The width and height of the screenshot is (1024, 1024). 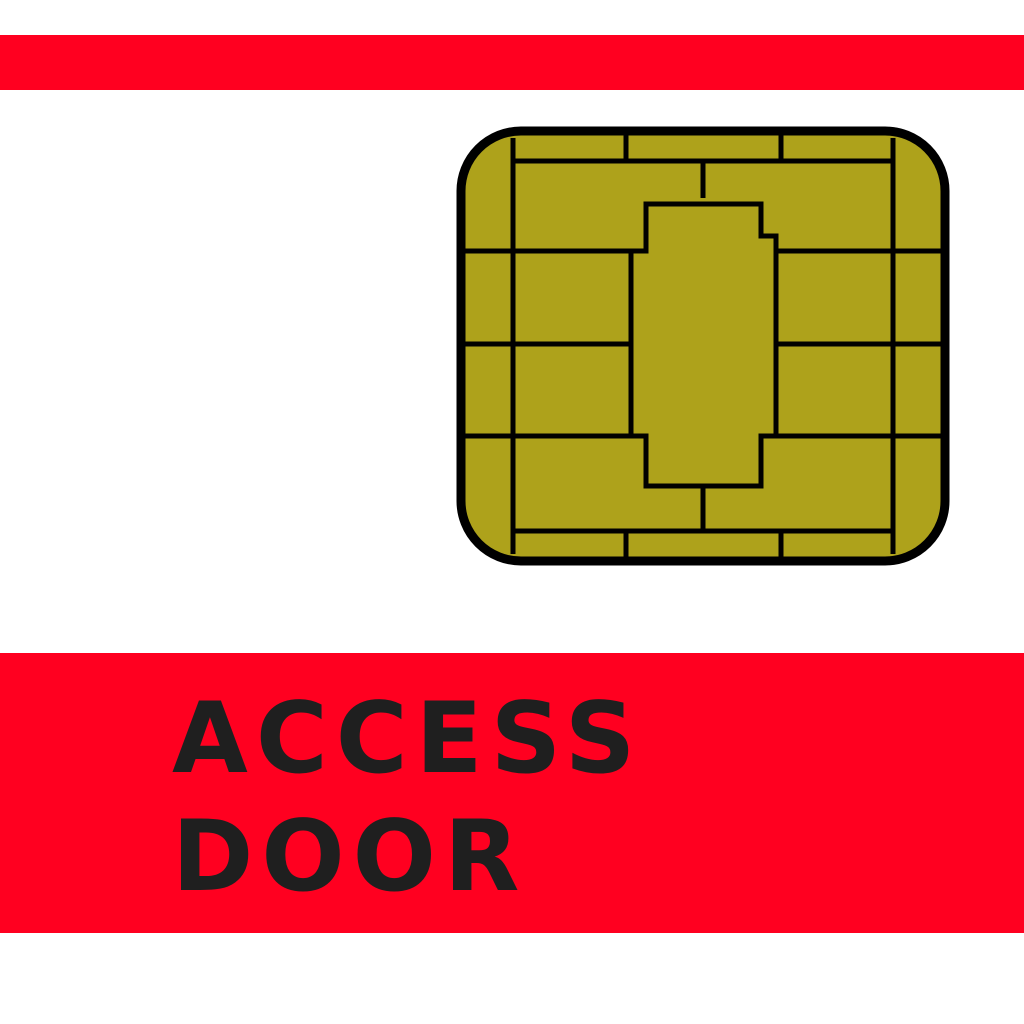 I want to click on card-label-line2: DOOR, so click(x=350, y=857).